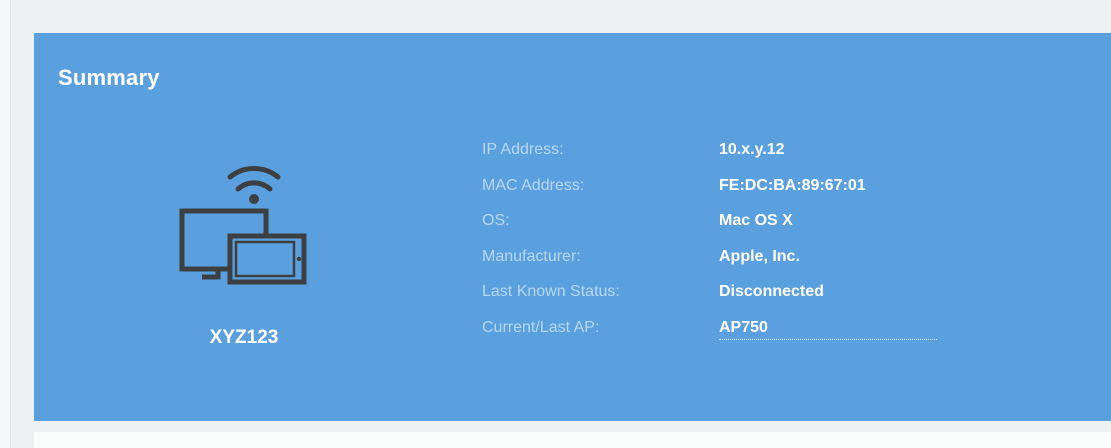 This screenshot has height=448, width=1111. I want to click on ip-address-label: IP Address:, so click(523, 149).